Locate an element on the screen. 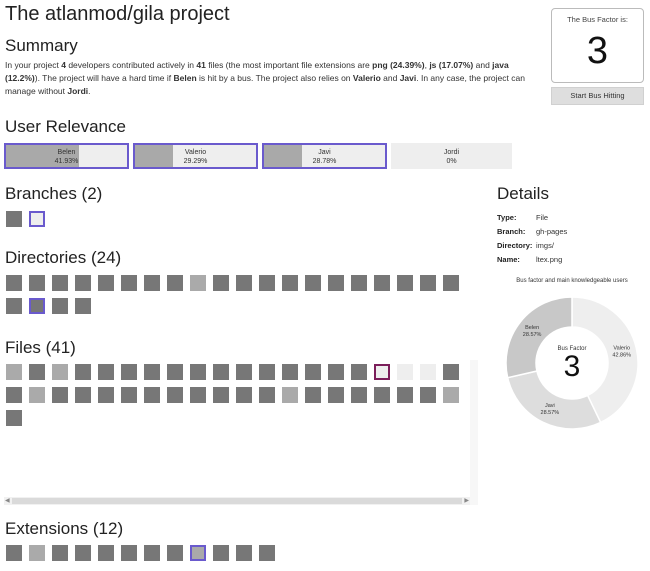 The height and width of the screenshot is (571, 650). user-relevance-belen: Belen 41.93% is located at coordinates (66, 156).